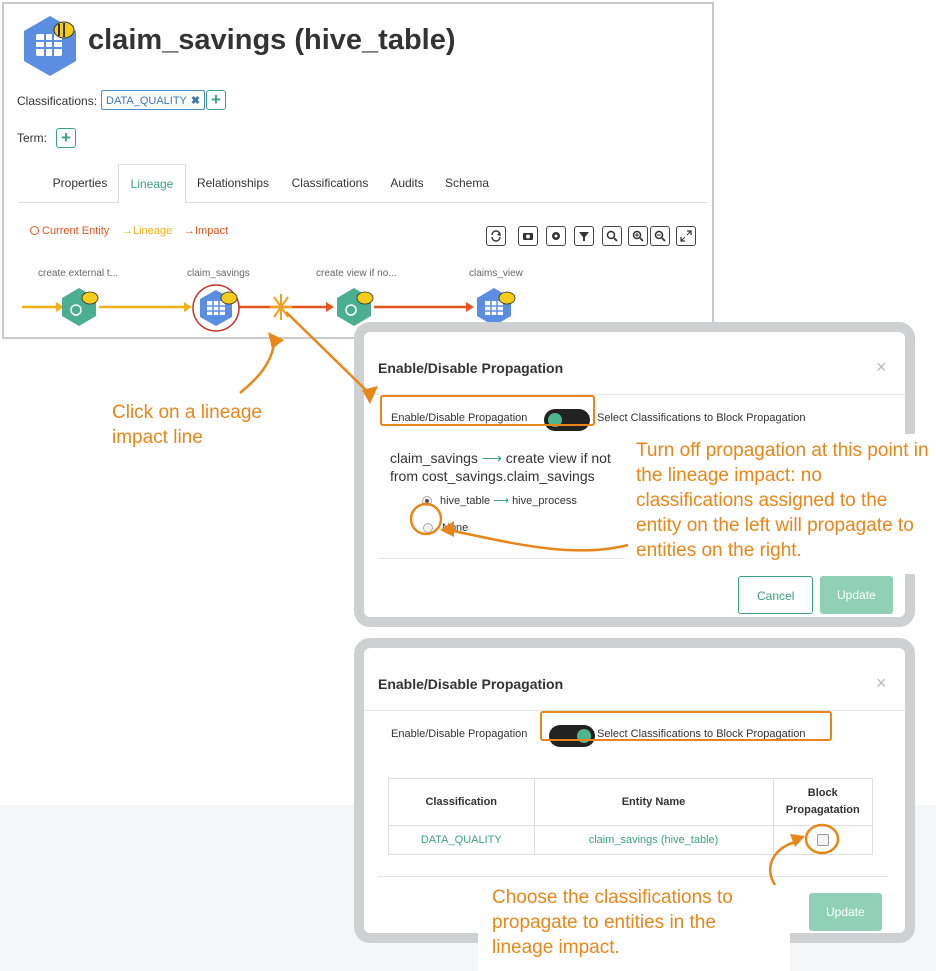 Image resolution: width=936 pixels, height=971 pixels. What do you see at coordinates (427, 501) in the screenshot?
I see `radio-hive-table-process` at bounding box center [427, 501].